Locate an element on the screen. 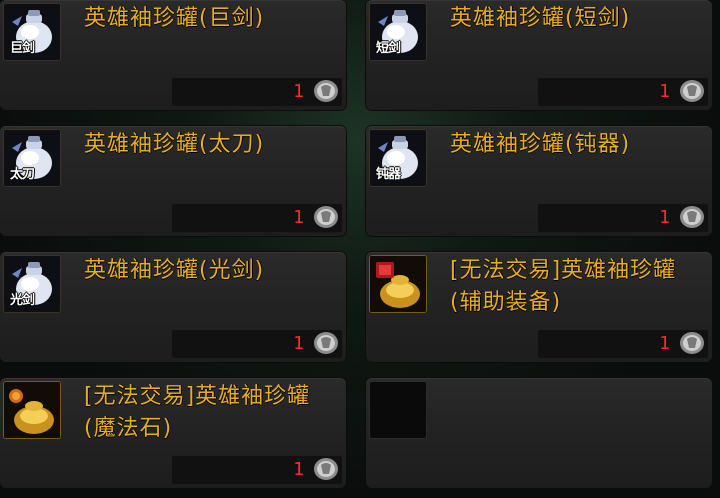 This screenshot has width=720, height=498. item-card: 光剑 英雄袖珍罐(光剑) 1 is located at coordinates (173, 307).